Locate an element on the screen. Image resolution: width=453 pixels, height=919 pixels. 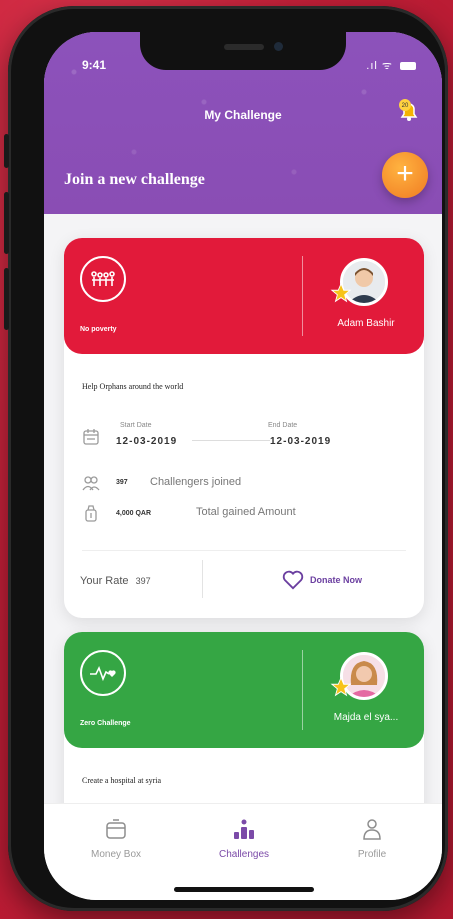
moneybox-icon is located at coordinates (116, 829).